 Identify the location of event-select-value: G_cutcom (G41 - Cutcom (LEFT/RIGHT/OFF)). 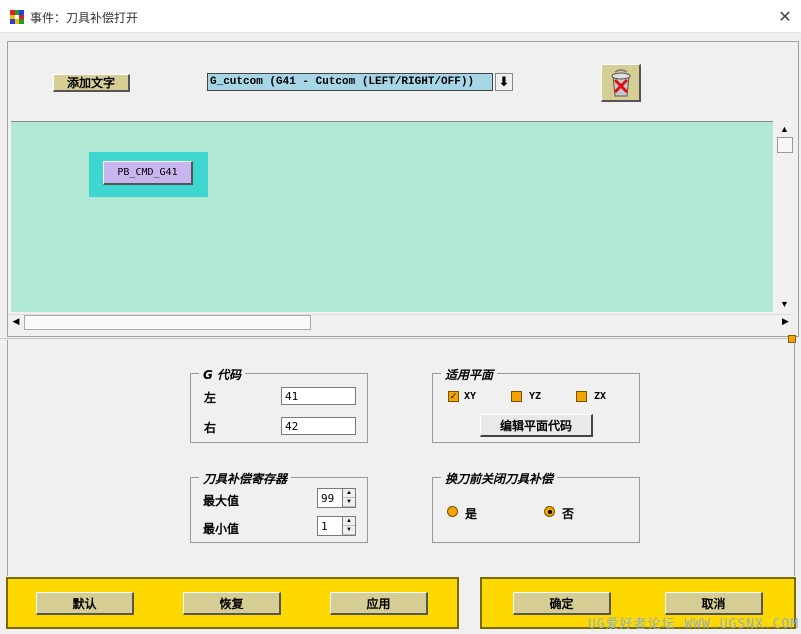
(350, 82).